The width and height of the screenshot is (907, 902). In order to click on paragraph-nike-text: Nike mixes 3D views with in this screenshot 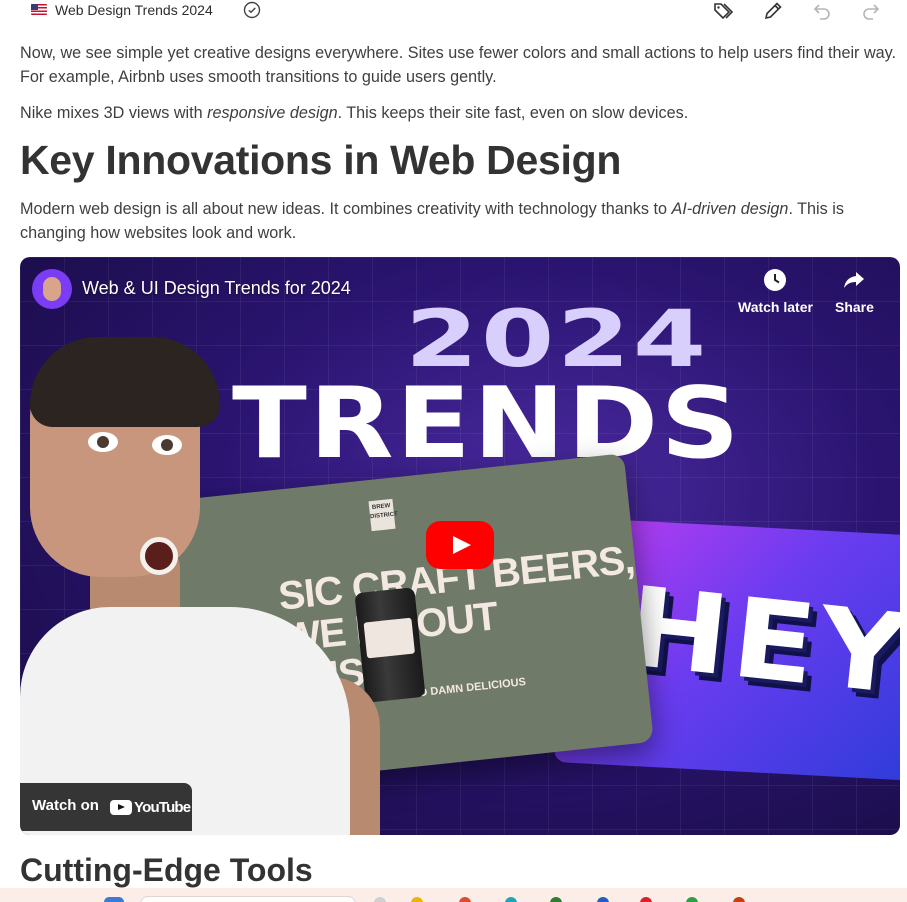, I will do `click(114, 113)`.